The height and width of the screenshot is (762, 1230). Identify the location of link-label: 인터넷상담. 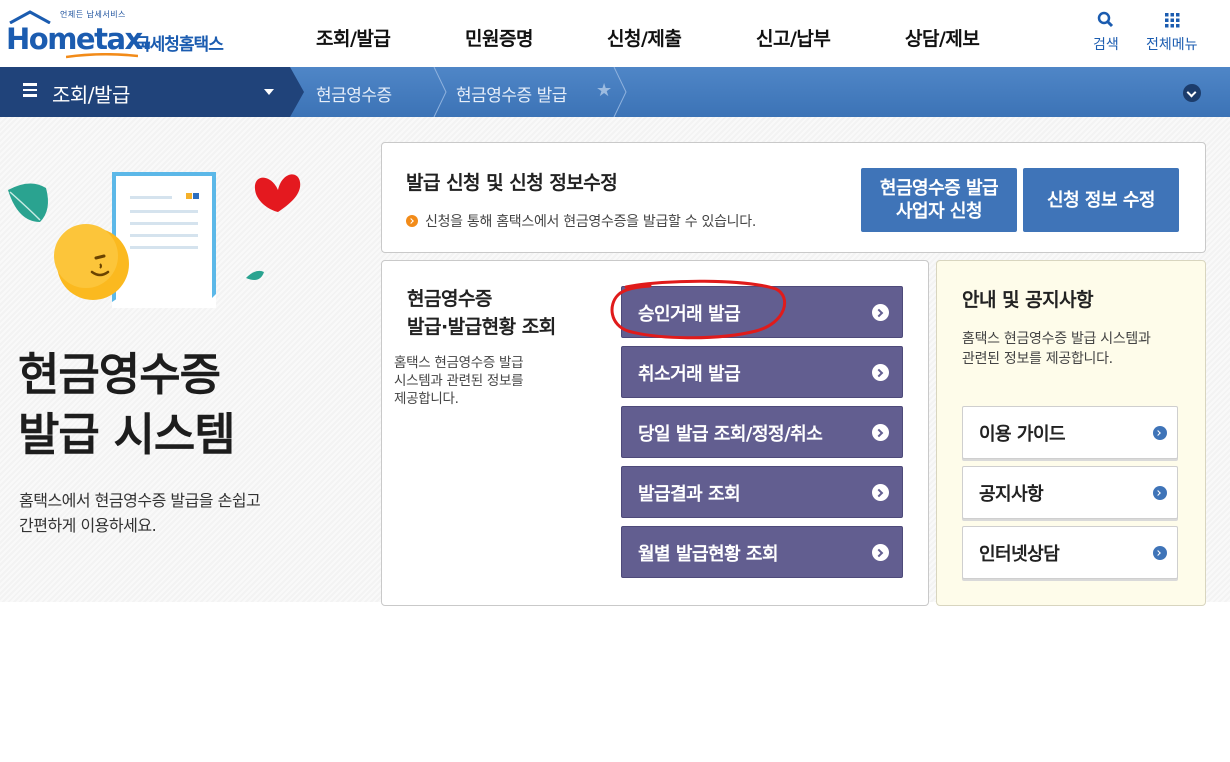
(1019, 554).